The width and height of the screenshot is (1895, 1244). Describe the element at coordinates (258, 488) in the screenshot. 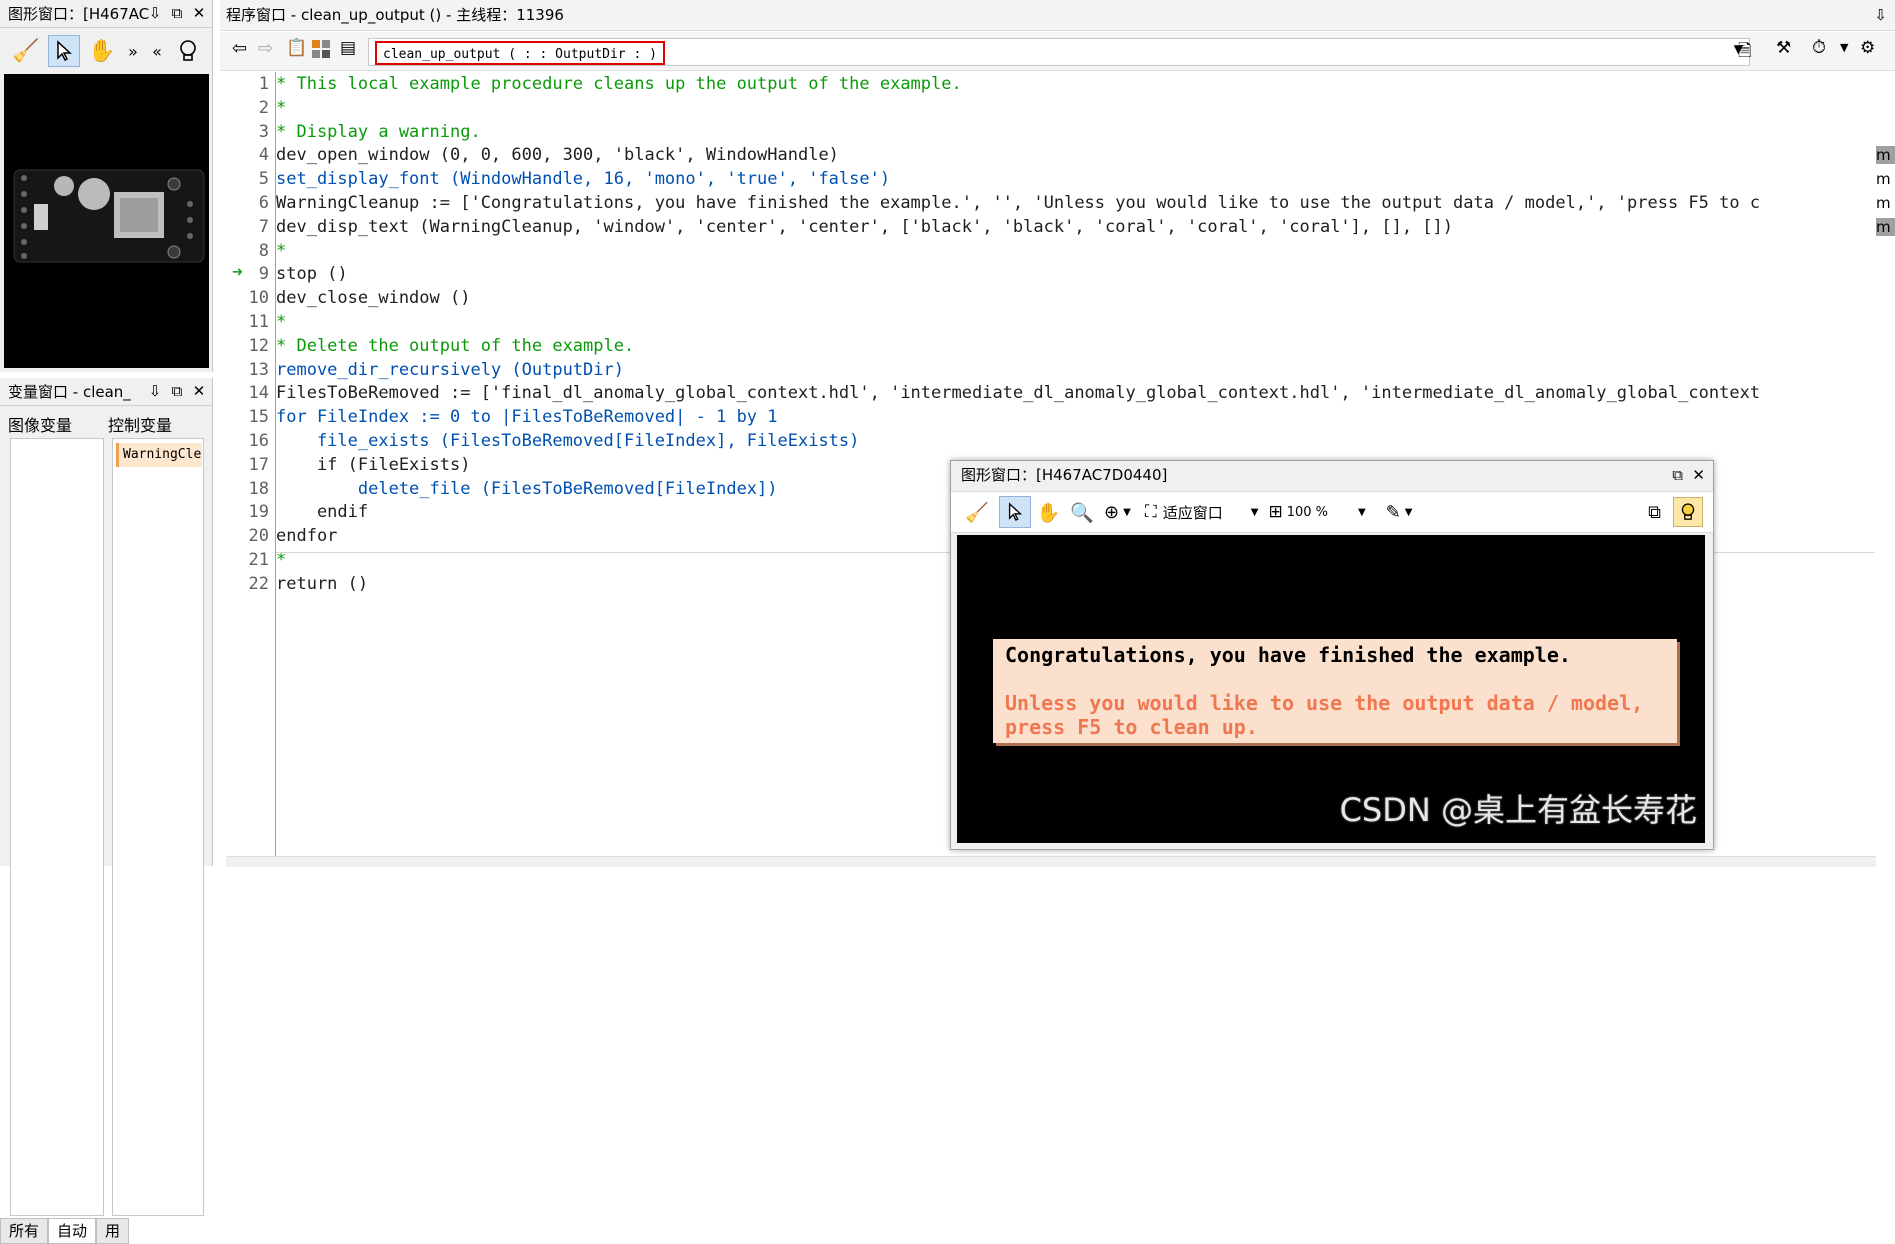

I see `line-number: 18` at that location.